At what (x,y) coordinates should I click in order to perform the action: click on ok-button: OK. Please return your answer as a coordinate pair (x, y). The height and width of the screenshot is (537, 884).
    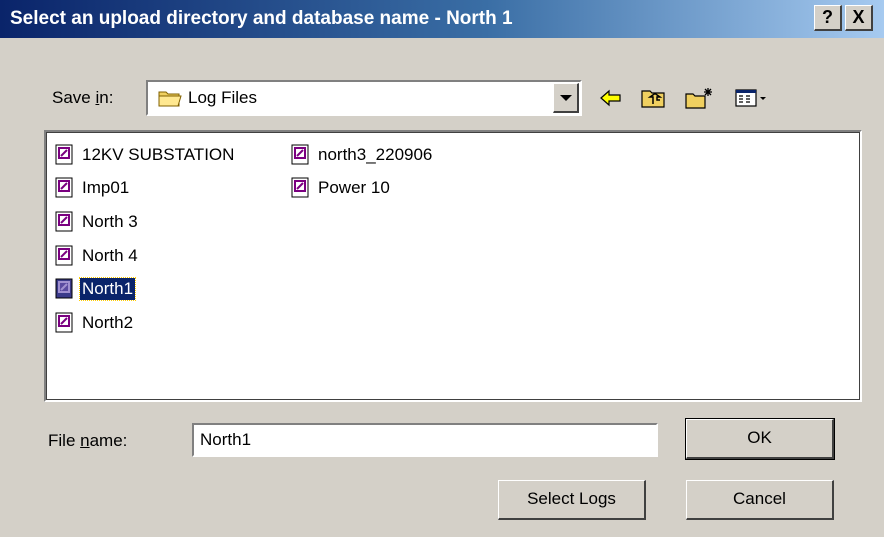
    Looking at the image, I should click on (760, 439).